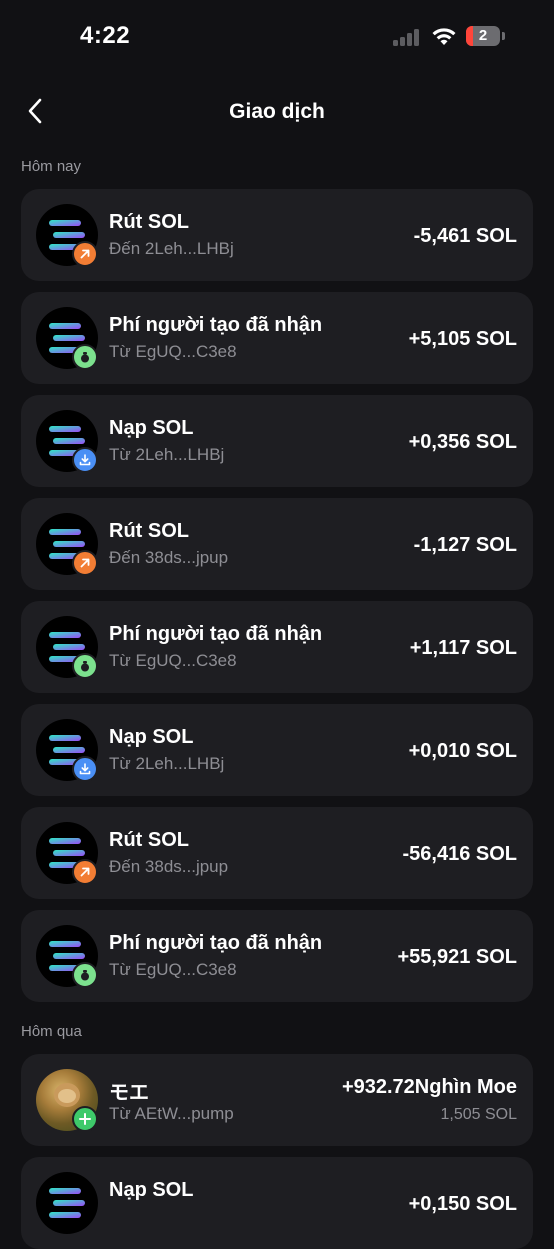  What do you see at coordinates (465, 545) in the screenshot?
I see `transaction-amount: -1,127 SOL` at bounding box center [465, 545].